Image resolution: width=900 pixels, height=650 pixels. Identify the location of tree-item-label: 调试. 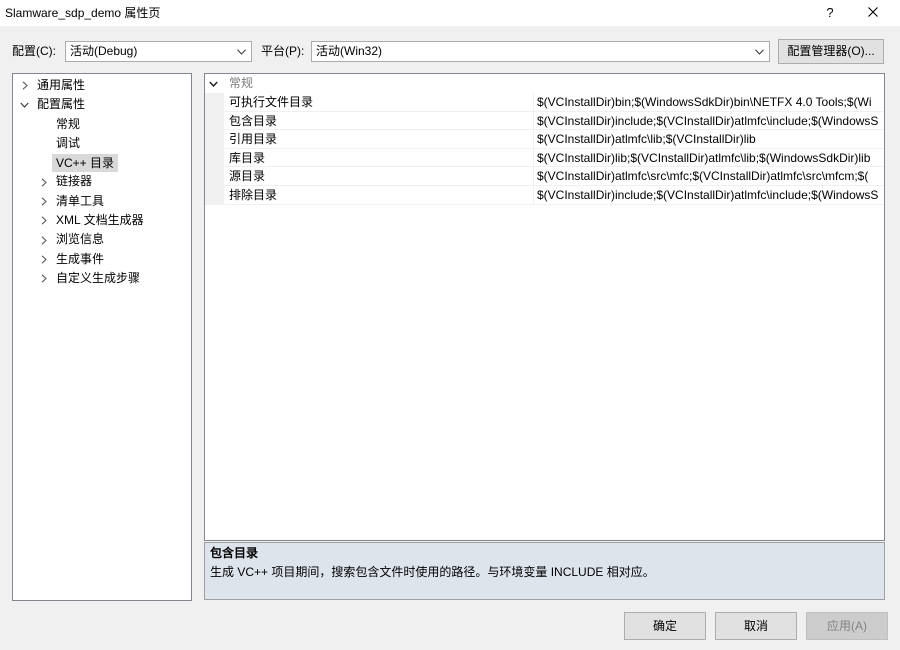
(68, 142).